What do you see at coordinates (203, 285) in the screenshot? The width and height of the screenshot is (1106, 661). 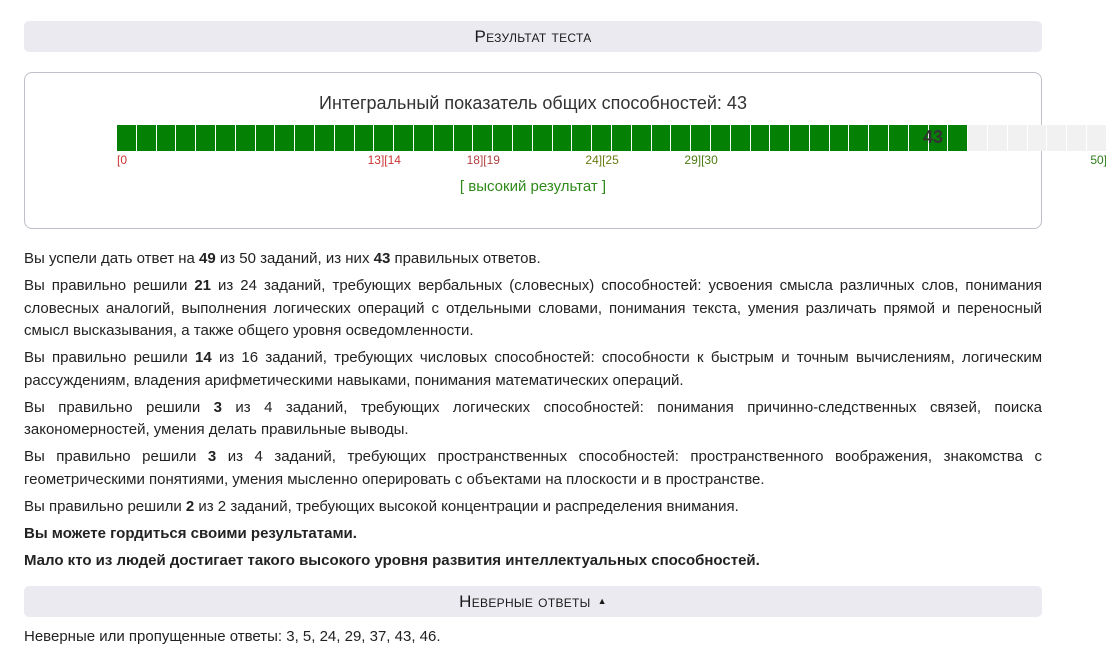 I see `category-correct-count: 21` at bounding box center [203, 285].